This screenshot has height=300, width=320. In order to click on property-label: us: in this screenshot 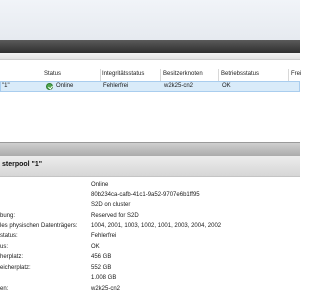, I will do `click(4, 247)`.